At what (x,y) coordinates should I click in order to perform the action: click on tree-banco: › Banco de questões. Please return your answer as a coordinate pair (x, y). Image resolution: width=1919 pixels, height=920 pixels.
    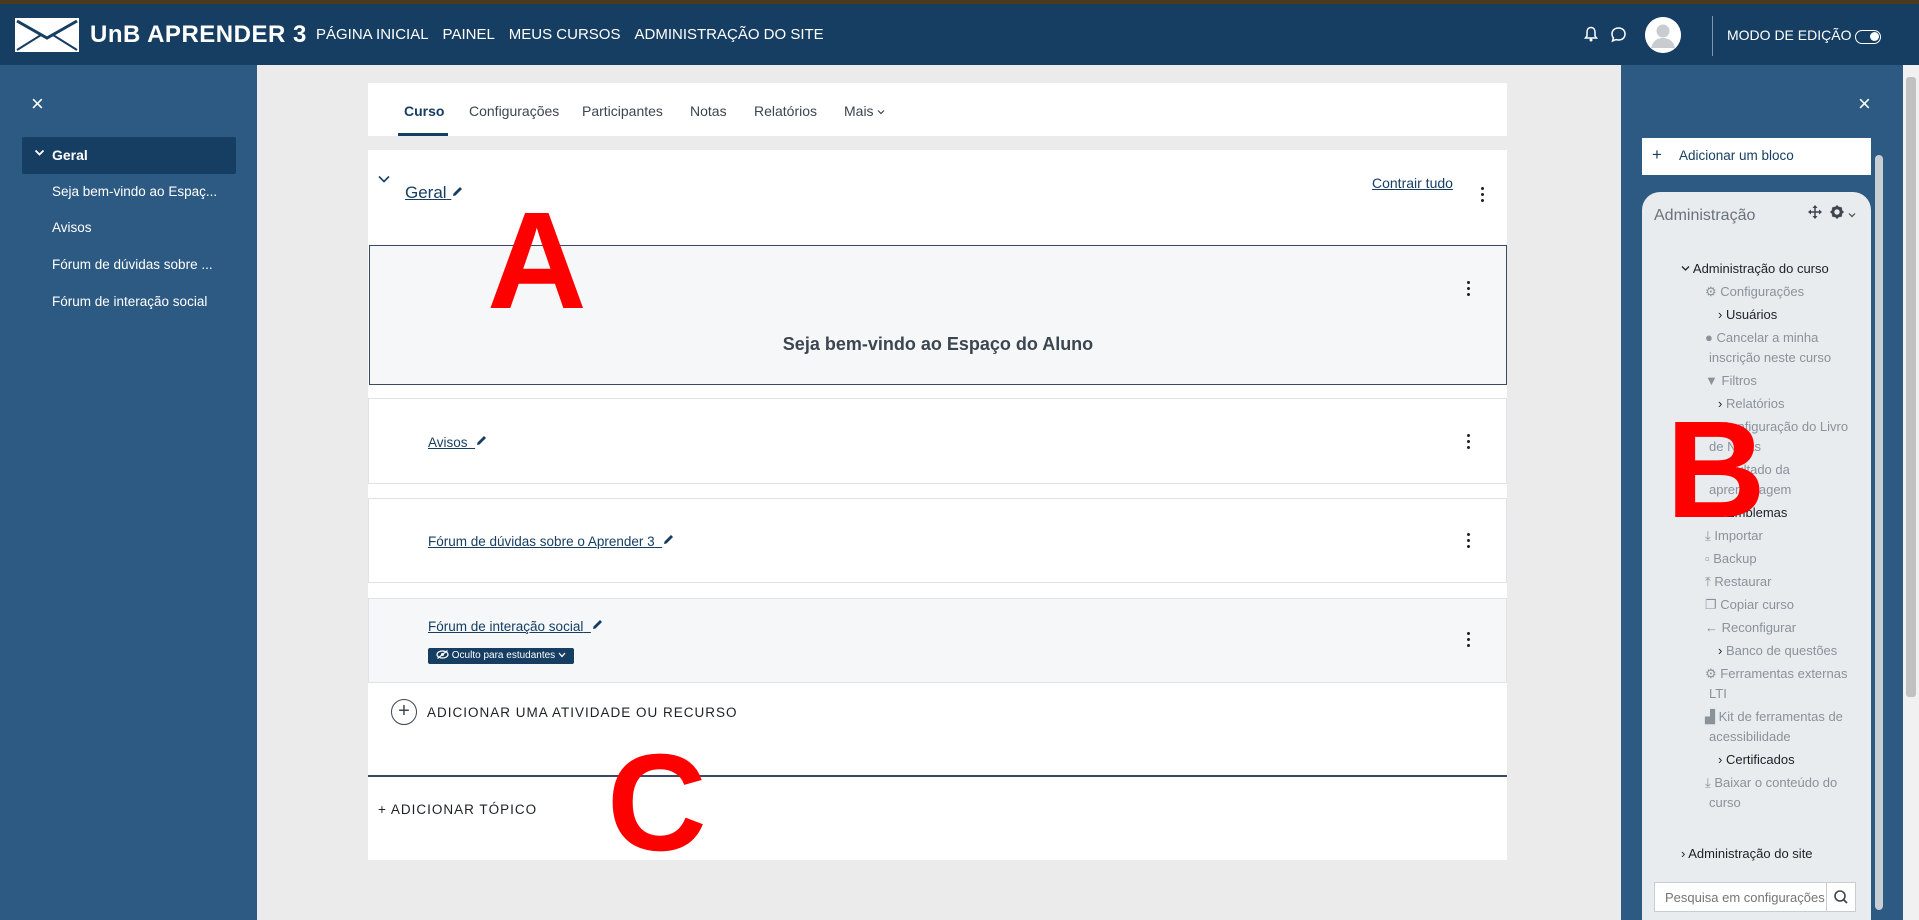
    Looking at the image, I should click on (1777, 650).